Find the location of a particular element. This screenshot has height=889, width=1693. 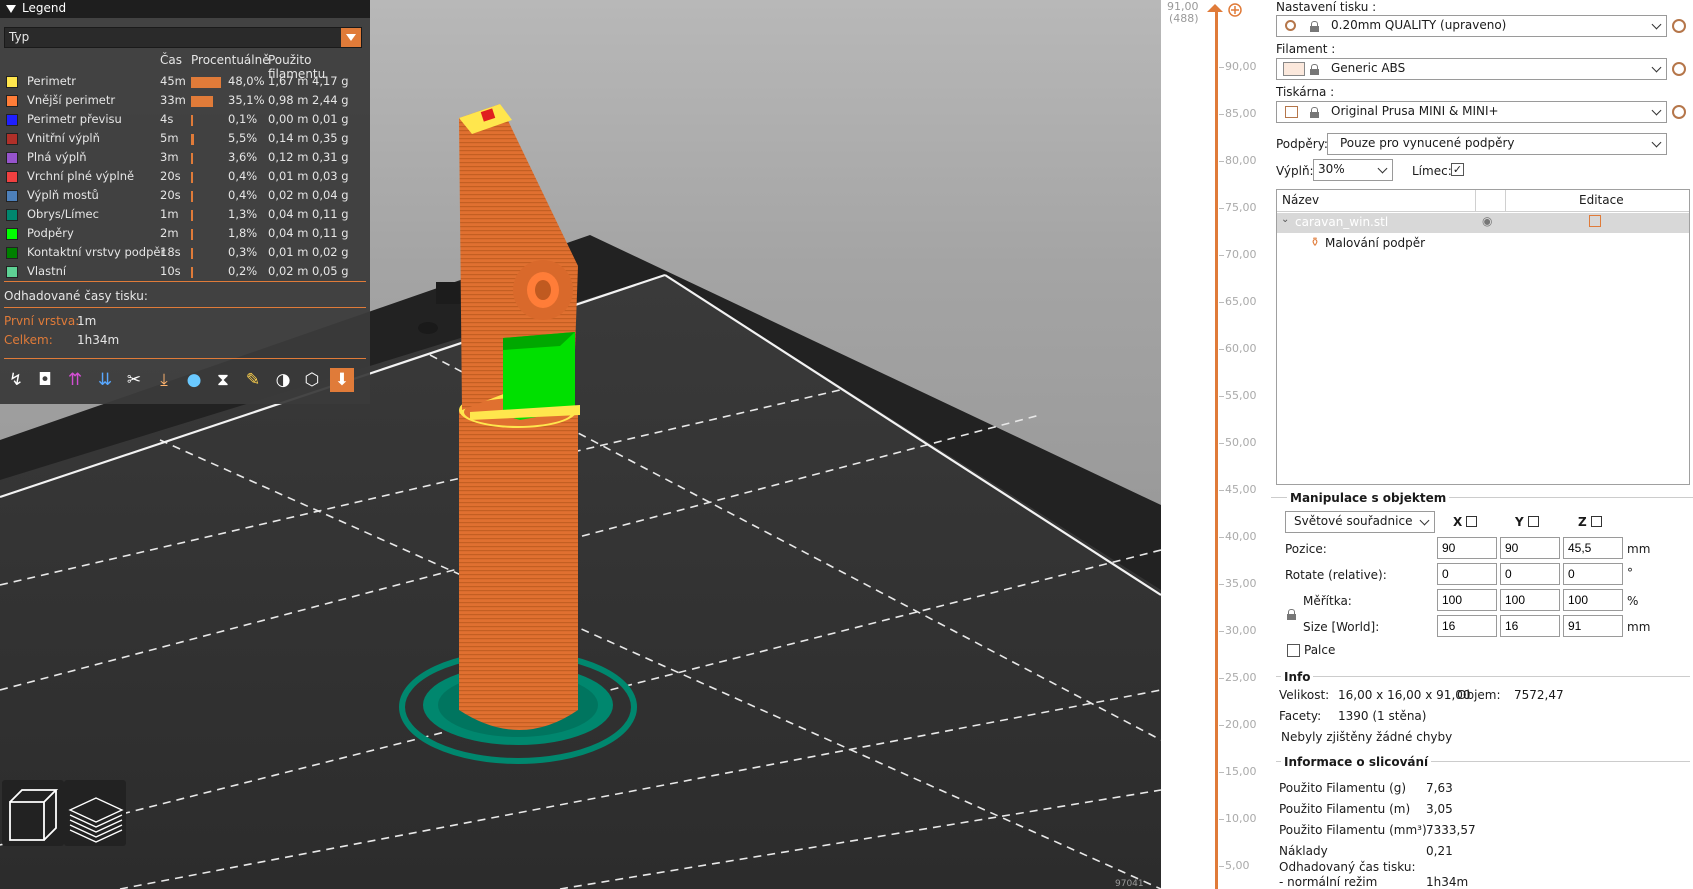

legend-row: Podpěry 2m 1,8% 0,04 m 0,11 g is located at coordinates (185, 235).